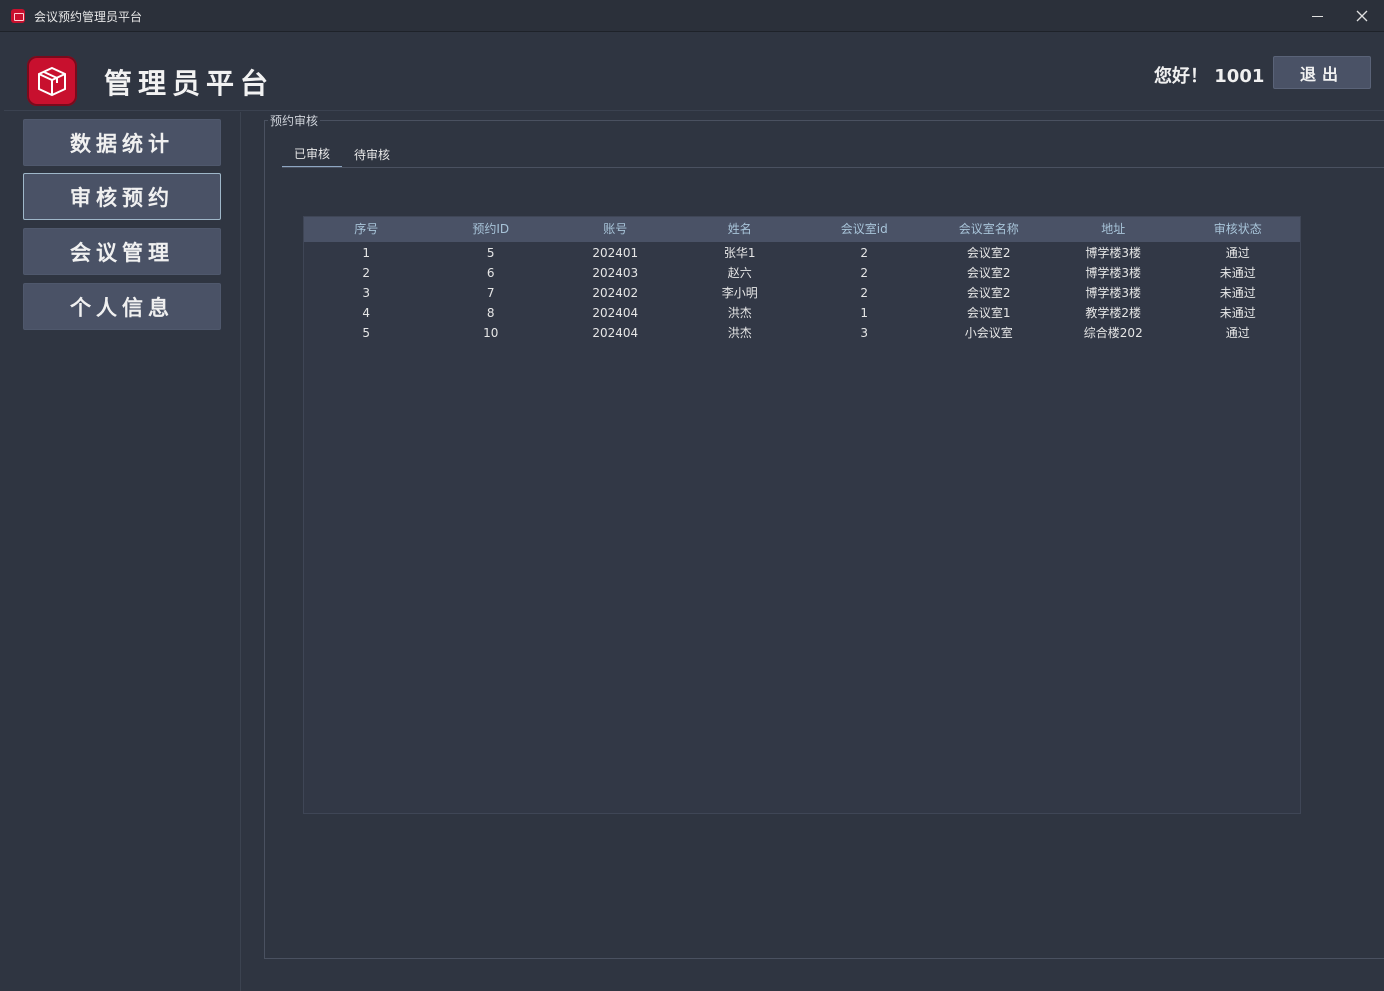  What do you see at coordinates (1209, 76) in the screenshot?
I see `user-greeting: 您好！ 1001` at bounding box center [1209, 76].